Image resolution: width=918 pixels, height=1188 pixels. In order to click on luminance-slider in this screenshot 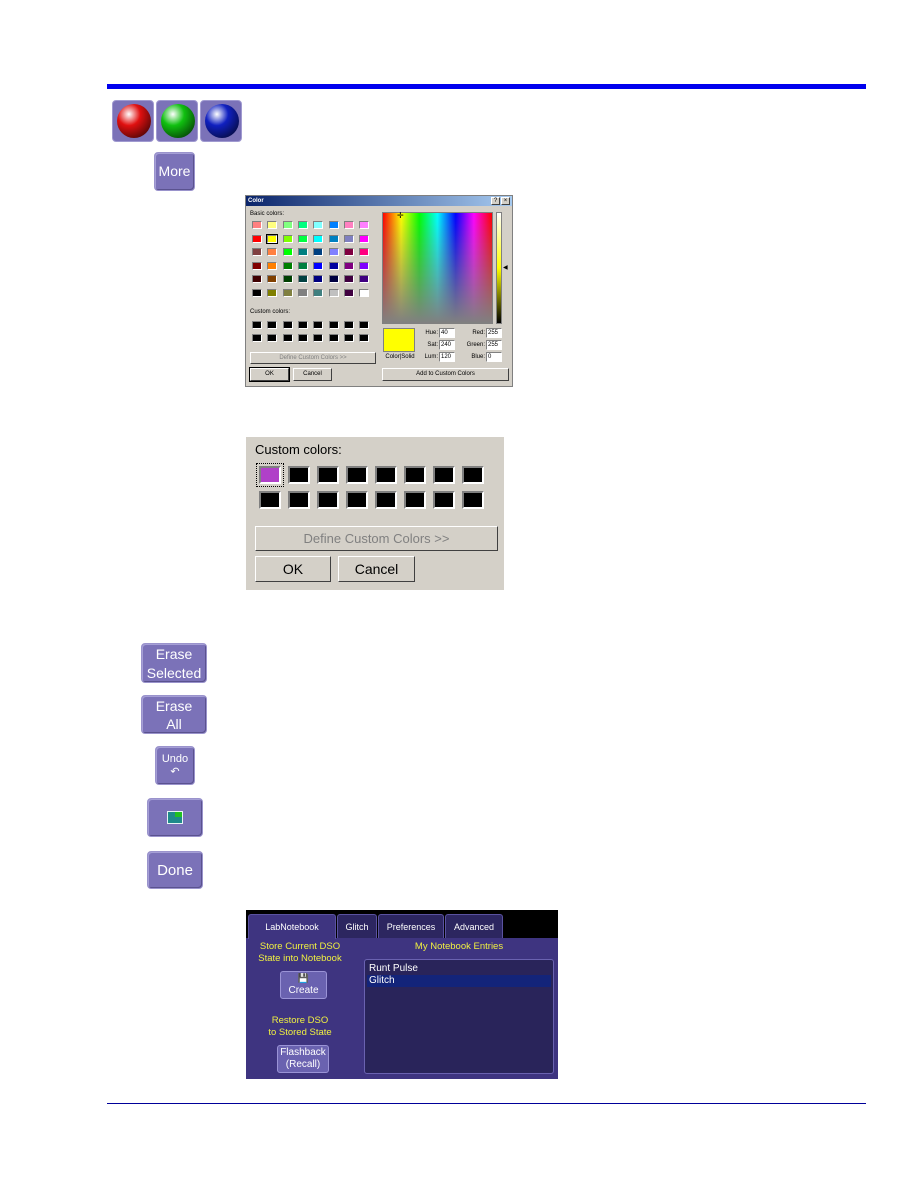, I will do `click(499, 268)`.